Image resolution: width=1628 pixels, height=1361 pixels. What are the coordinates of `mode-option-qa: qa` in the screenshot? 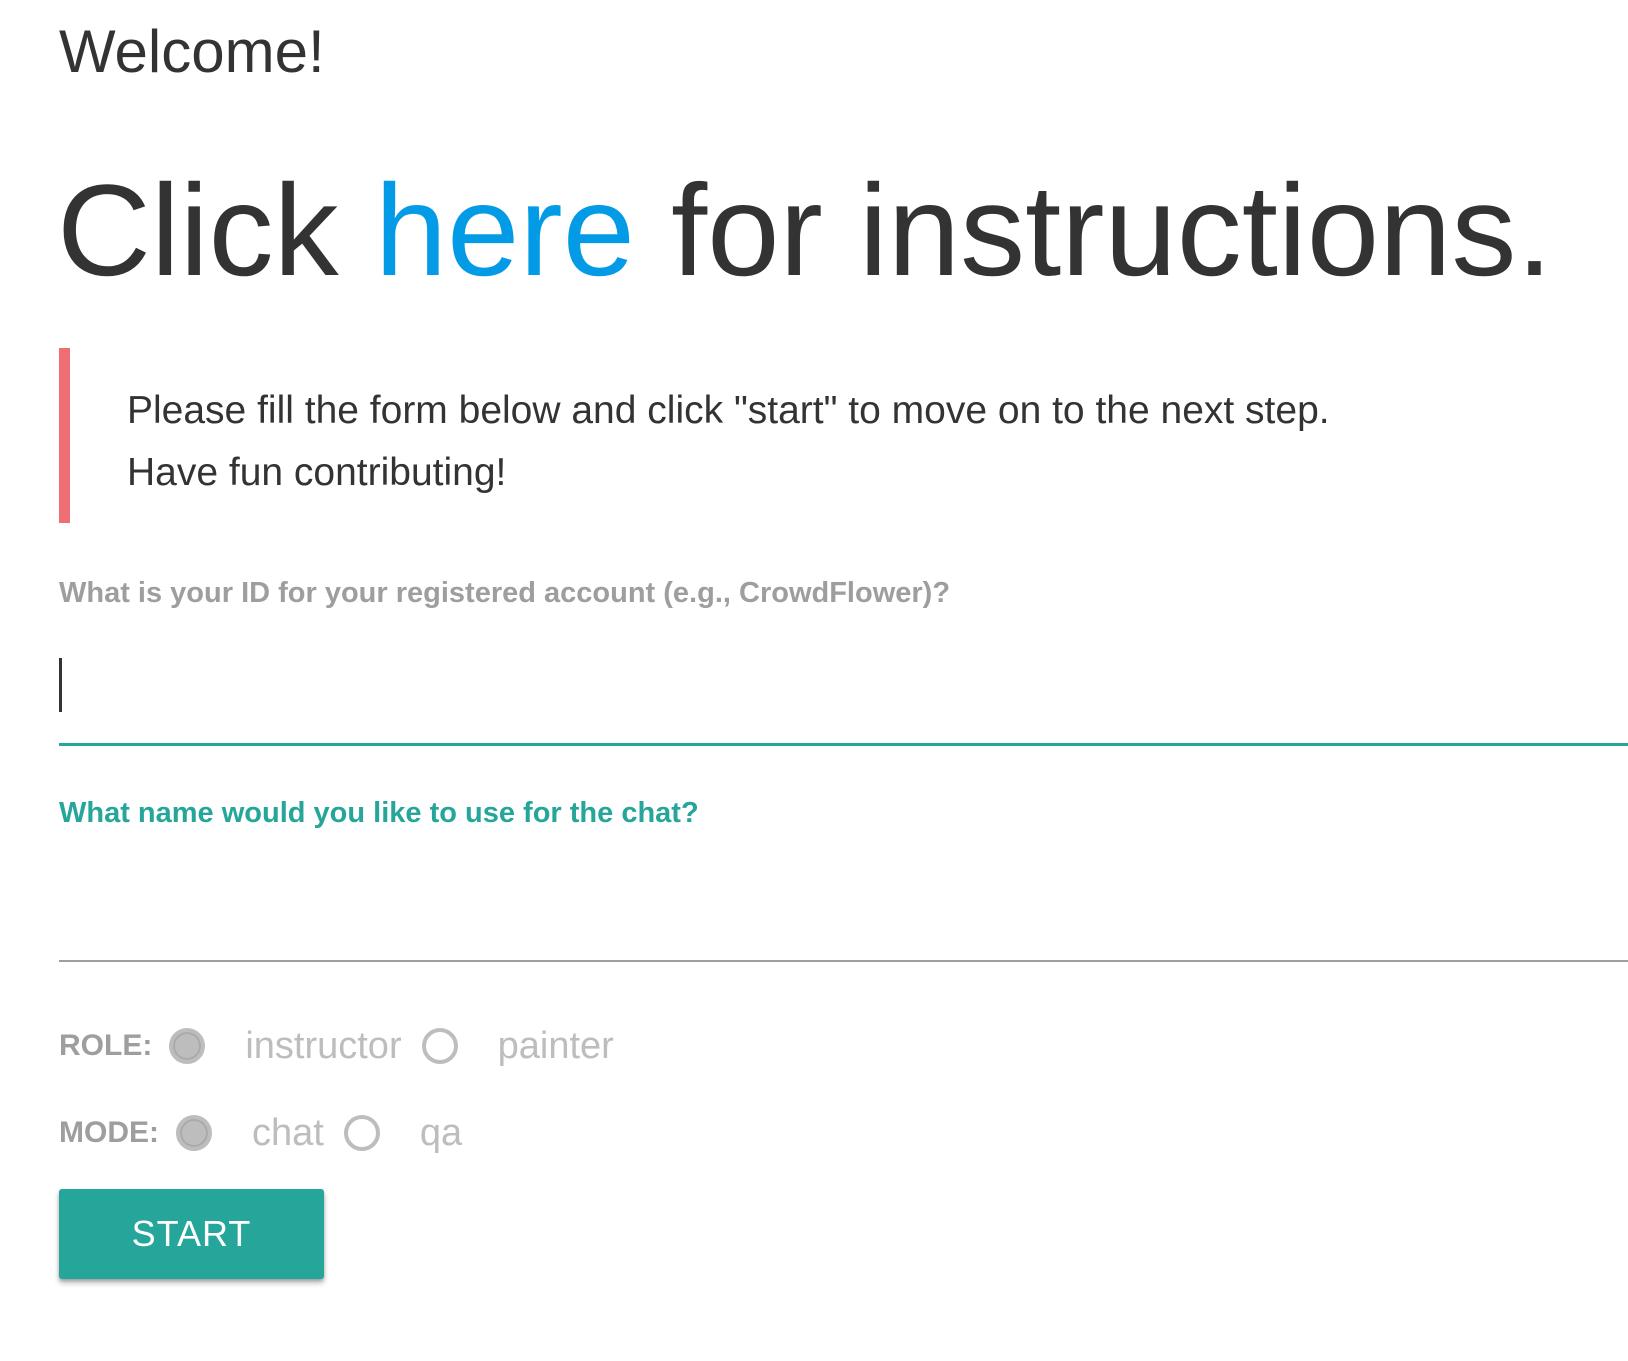 It's located at (403, 1133).